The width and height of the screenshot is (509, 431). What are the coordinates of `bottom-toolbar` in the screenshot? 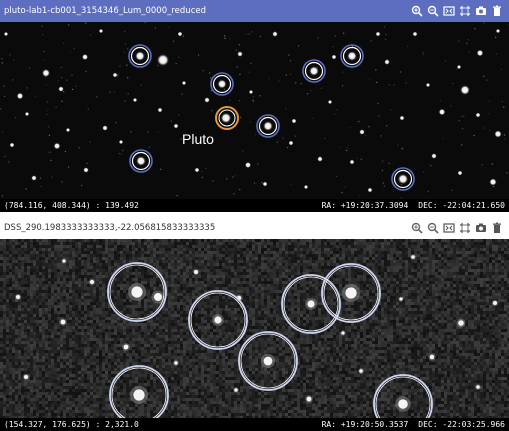 It's located at (457, 228).